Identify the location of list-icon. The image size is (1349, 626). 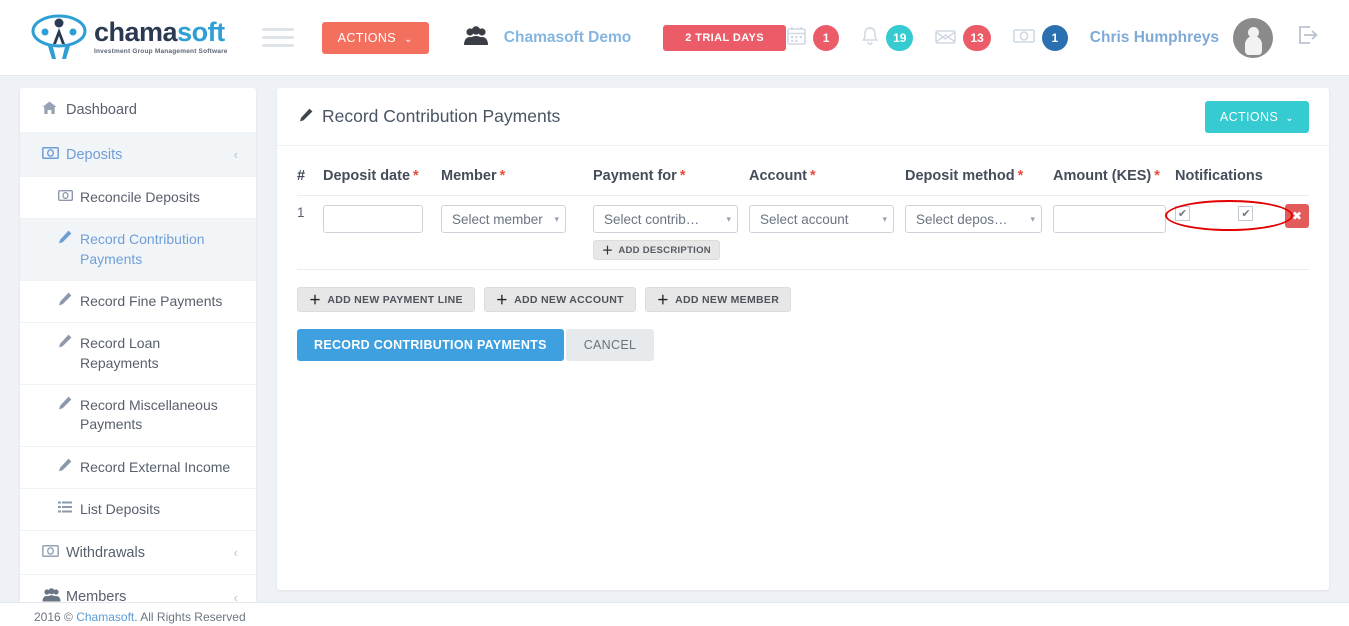
(69, 509).